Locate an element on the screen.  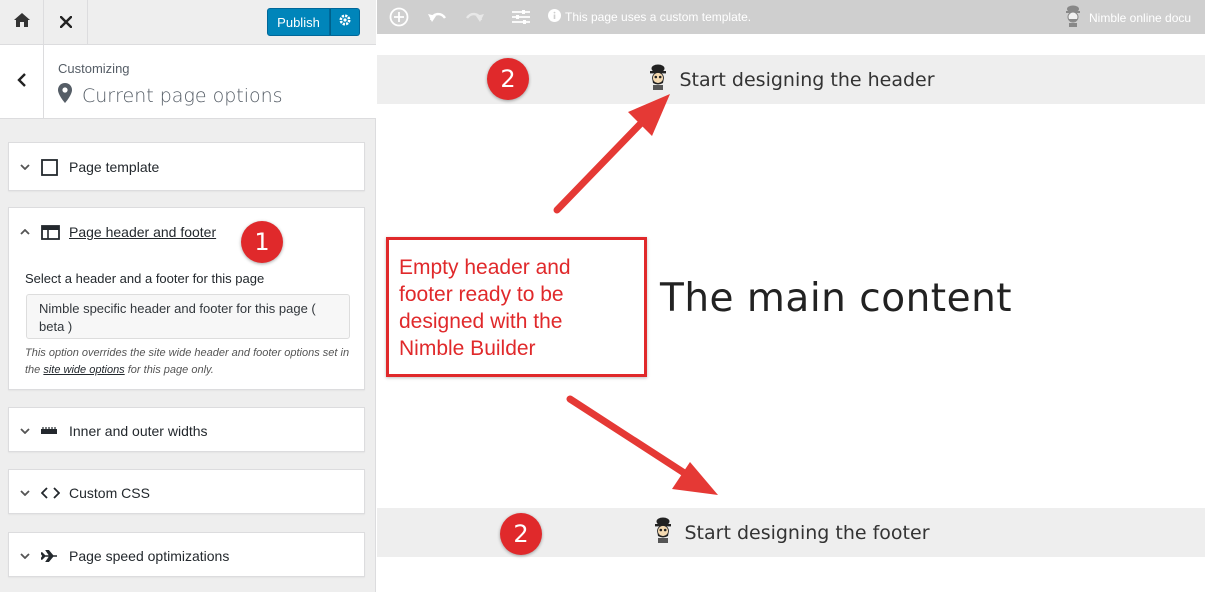
annotation-badge-2-header: 2 is located at coordinates (508, 79).